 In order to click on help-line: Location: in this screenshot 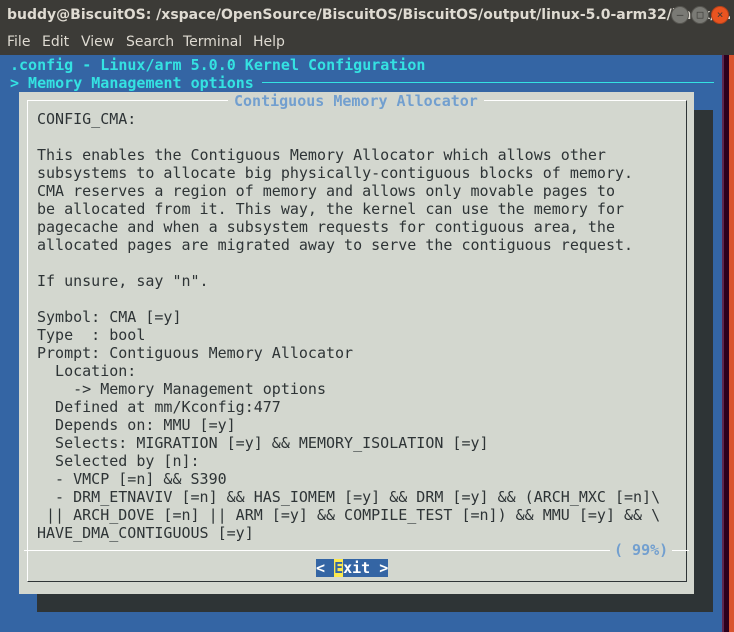, I will do `click(87, 371)`.